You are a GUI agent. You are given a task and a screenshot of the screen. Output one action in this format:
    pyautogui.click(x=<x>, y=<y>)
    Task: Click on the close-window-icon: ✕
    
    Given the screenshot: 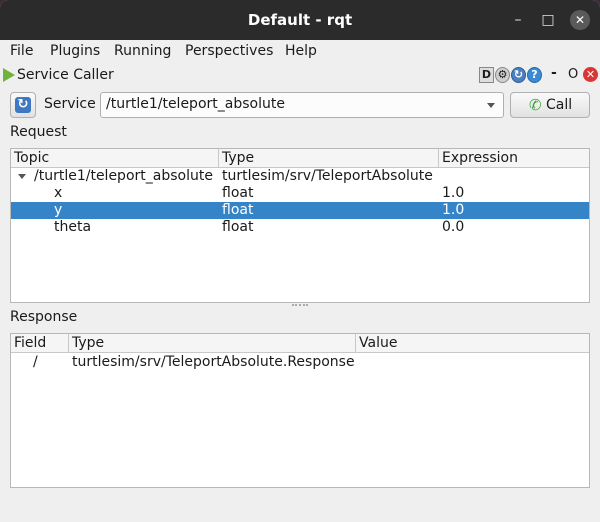 What is the action you would take?
    pyautogui.click(x=580, y=20)
    